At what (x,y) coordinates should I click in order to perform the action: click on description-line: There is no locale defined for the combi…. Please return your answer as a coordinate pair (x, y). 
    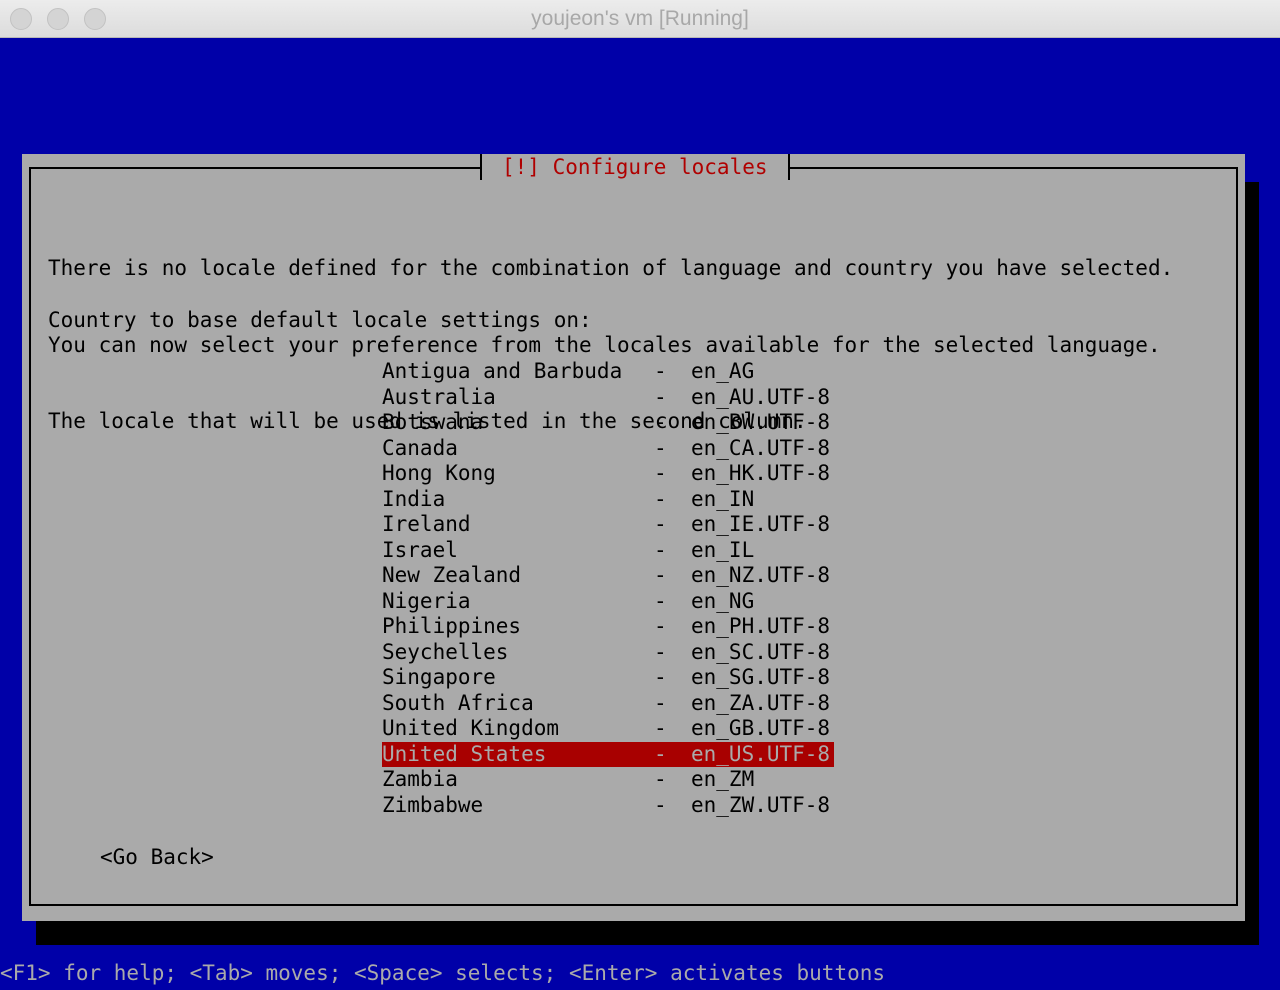
    Looking at the image, I should click on (611, 268).